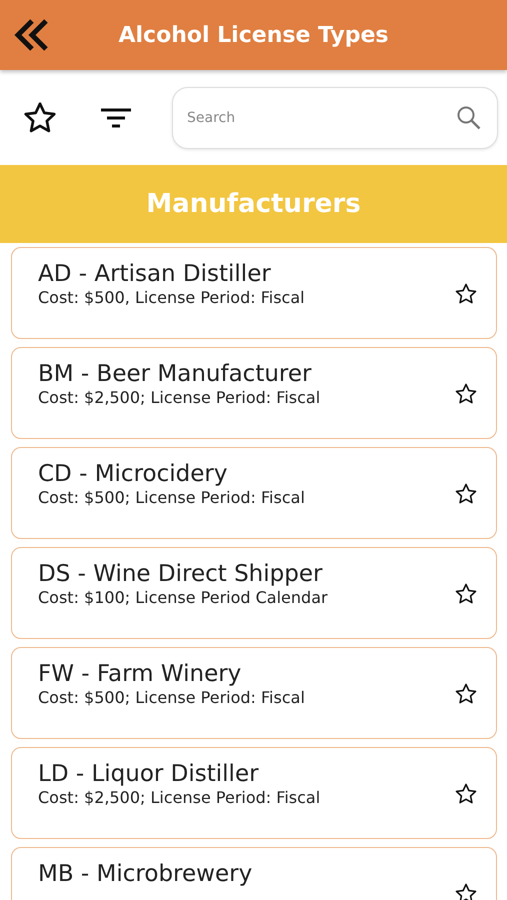  What do you see at coordinates (155, 274) in the screenshot?
I see `license-title: AD - Artisan Distiller` at bounding box center [155, 274].